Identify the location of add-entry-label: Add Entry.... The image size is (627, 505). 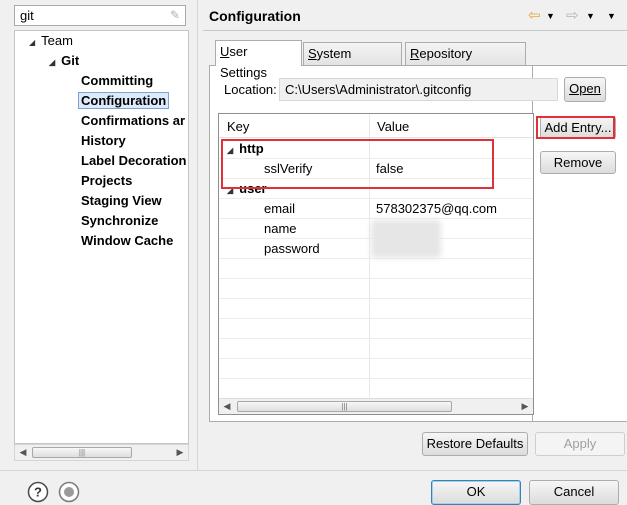
(578, 127).